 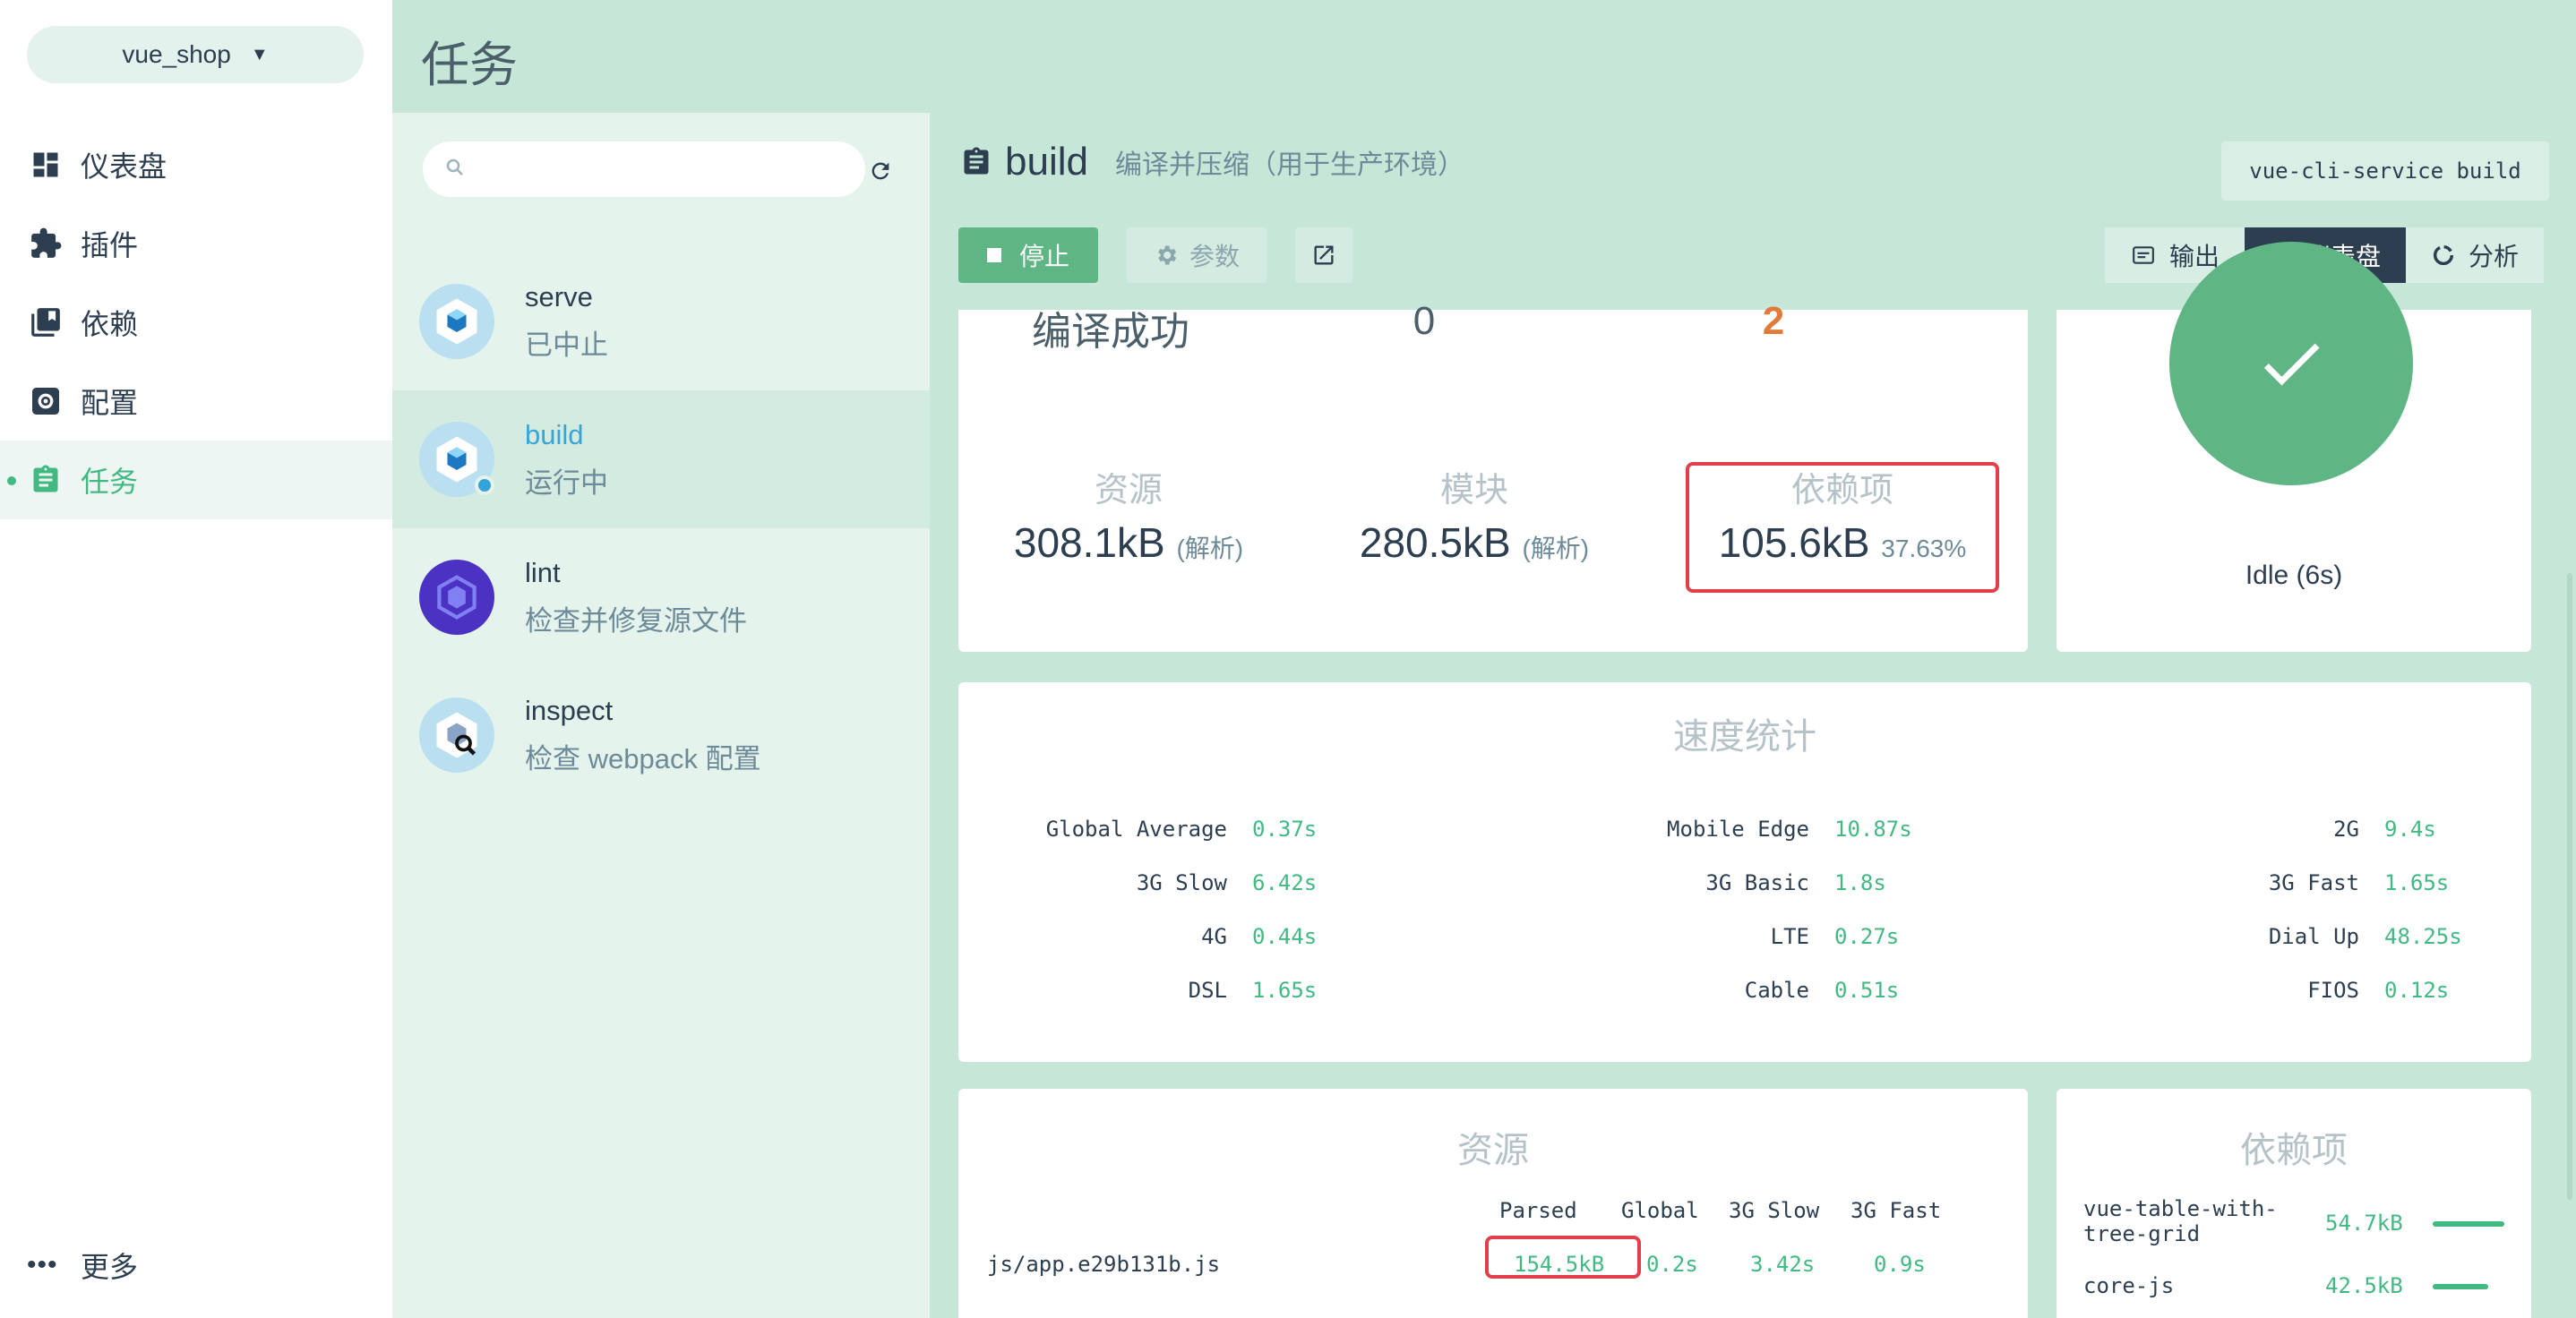 What do you see at coordinates (469, 65) in the screenshot?
I see `page-title: 任务` at bounding box center [469, 65].